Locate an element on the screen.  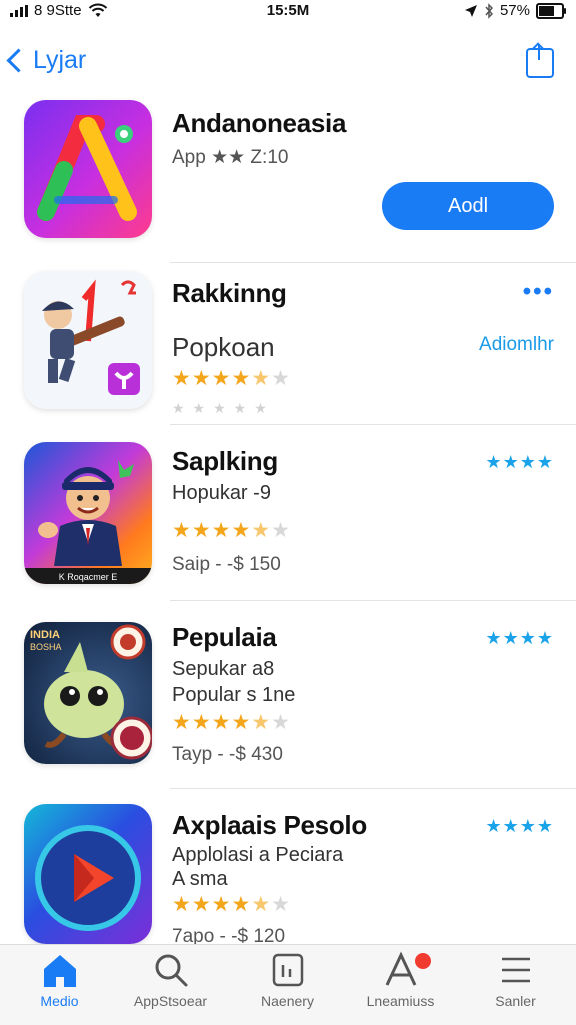
app-category: Popkoan is located at coordinates (223, 347).